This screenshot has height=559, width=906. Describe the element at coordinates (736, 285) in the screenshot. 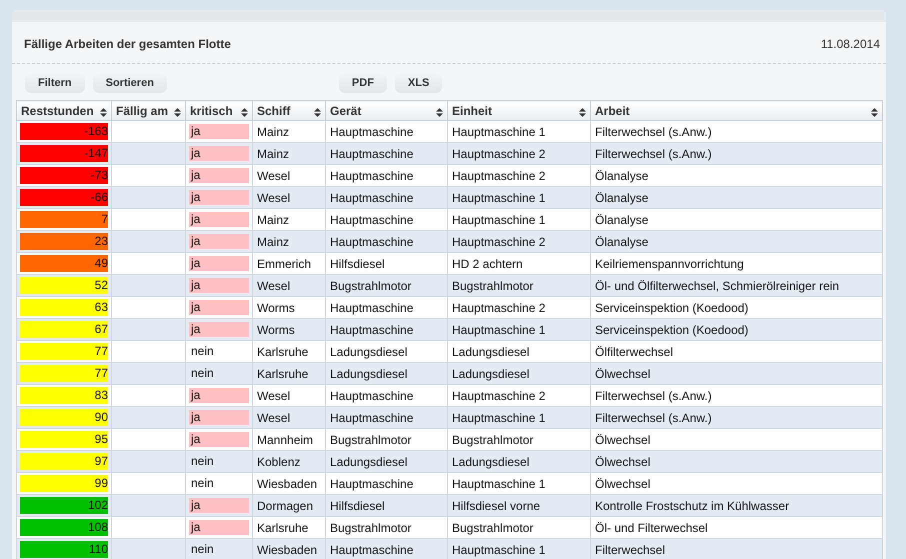

I see `table-cell: Öl- und Ölfilterwechsel, Schmierölreiniger rein` at that location.